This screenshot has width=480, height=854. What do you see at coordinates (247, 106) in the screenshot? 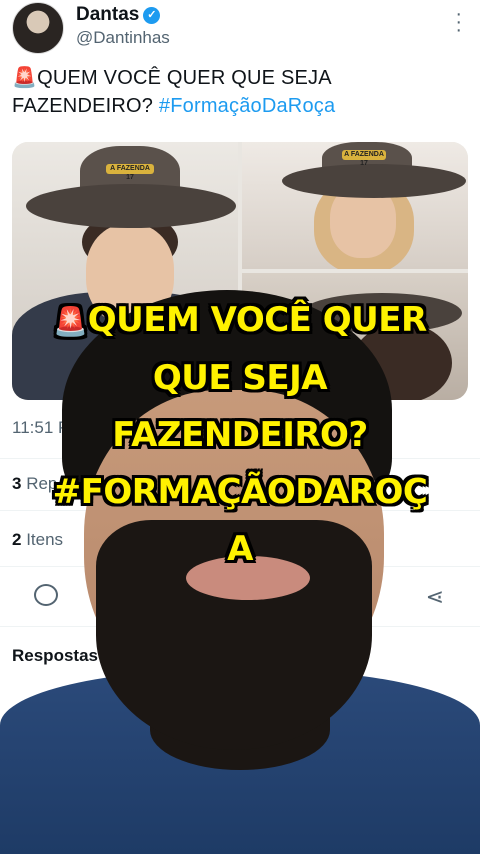
I see `hashtag-link: #FormaçãoDaRoça` at bounding box center [247, 106].